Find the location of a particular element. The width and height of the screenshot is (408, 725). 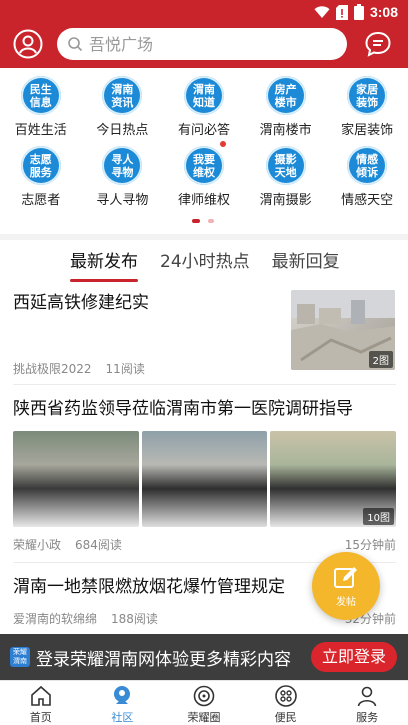

bottom-nav: 首页 社区 荣耀圈 便民 服务 is located at coordinates (204, 702).